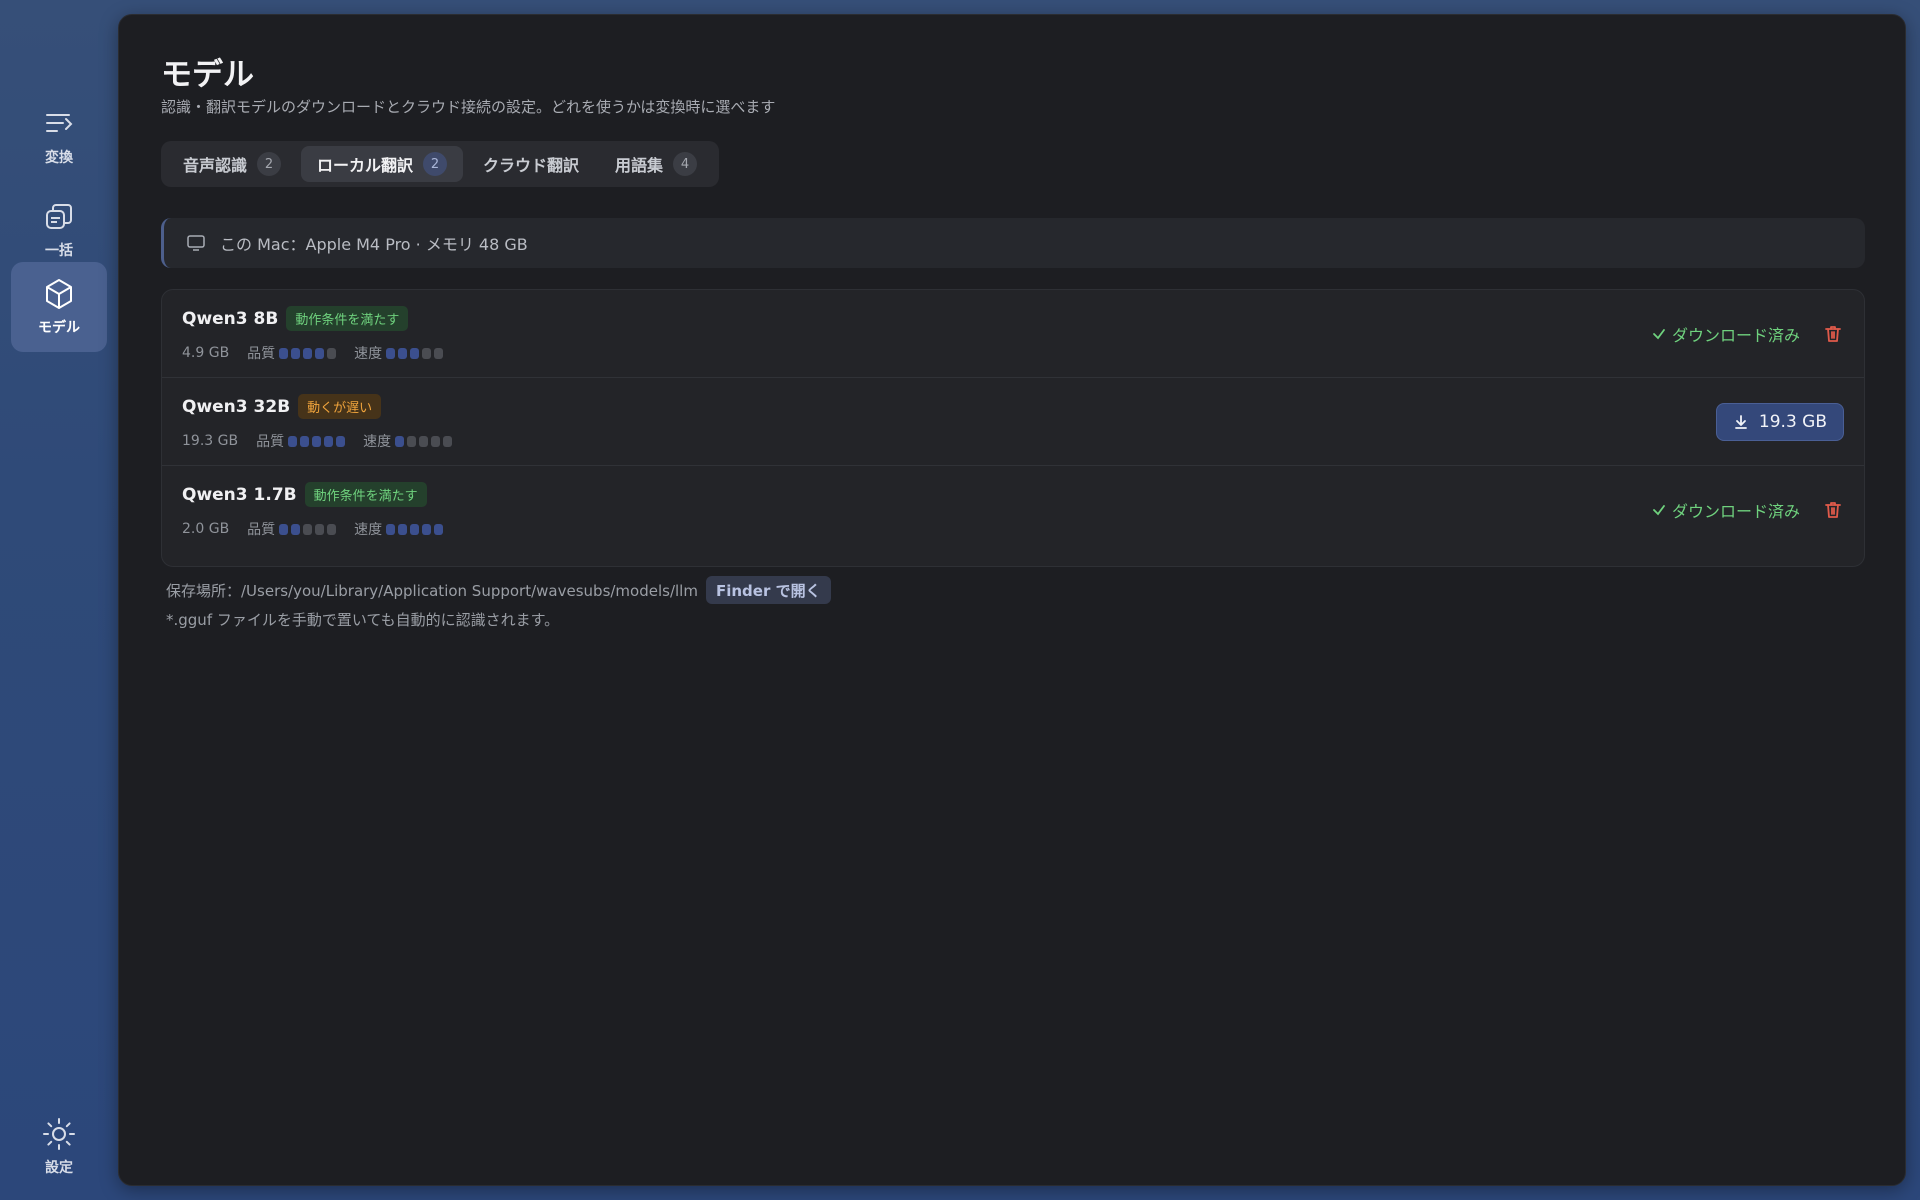  Describe the element at coordinates (59, 1168) in the screenshot. I see `sidebar-item-label: 設定` at that location.